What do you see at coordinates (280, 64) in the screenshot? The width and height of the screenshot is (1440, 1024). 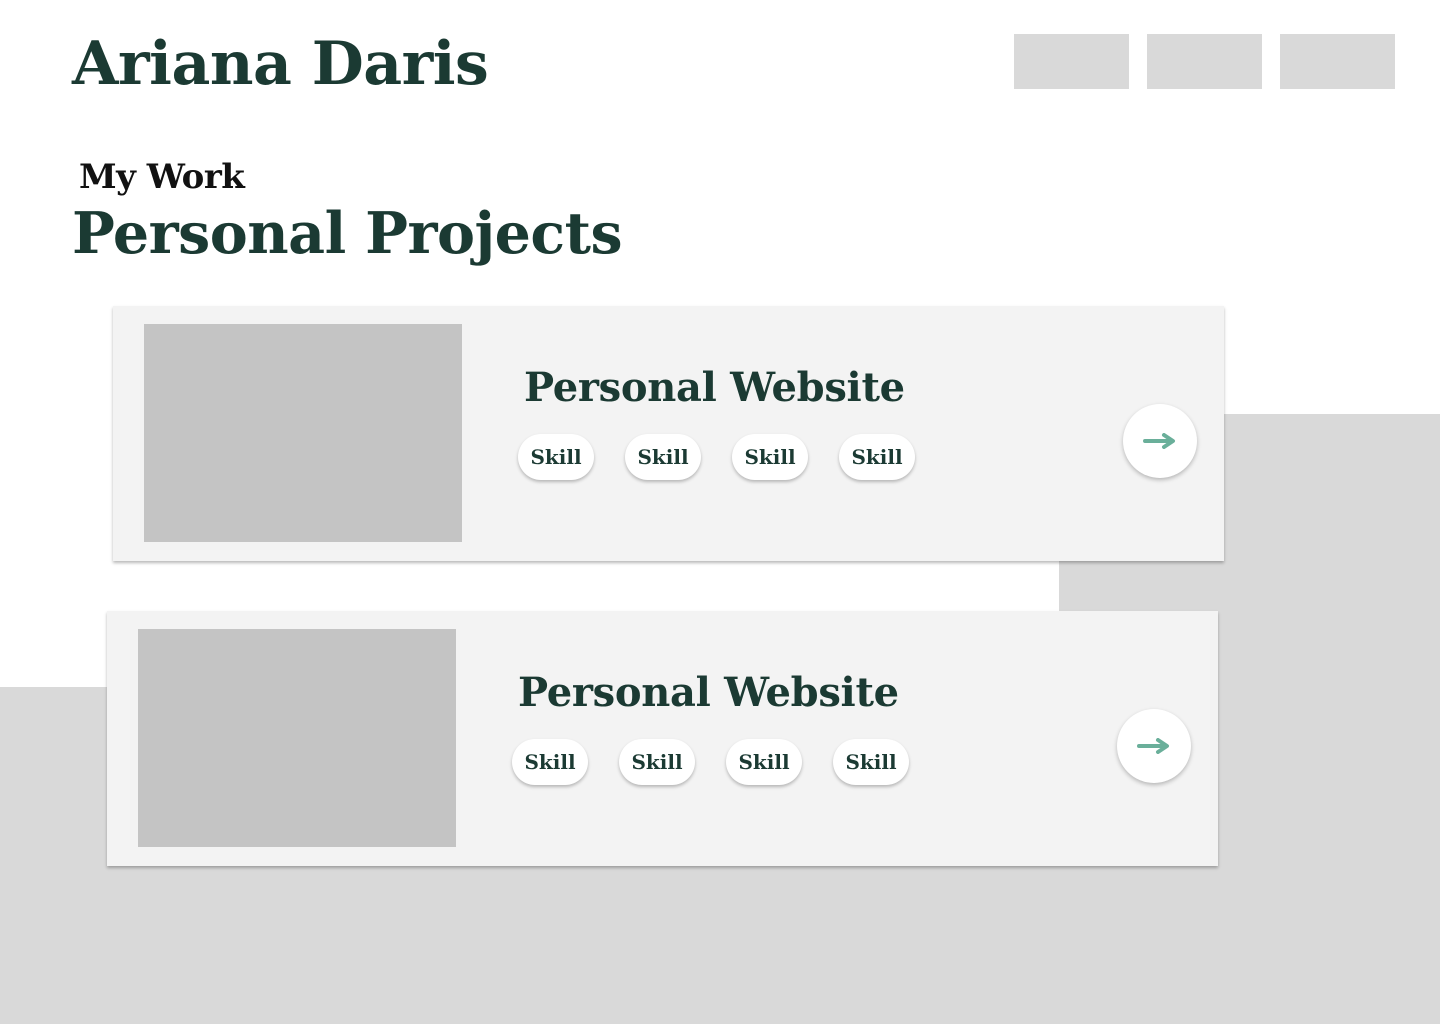 I see `site-title: Ariana Daris` at bounding box center [280, 64].